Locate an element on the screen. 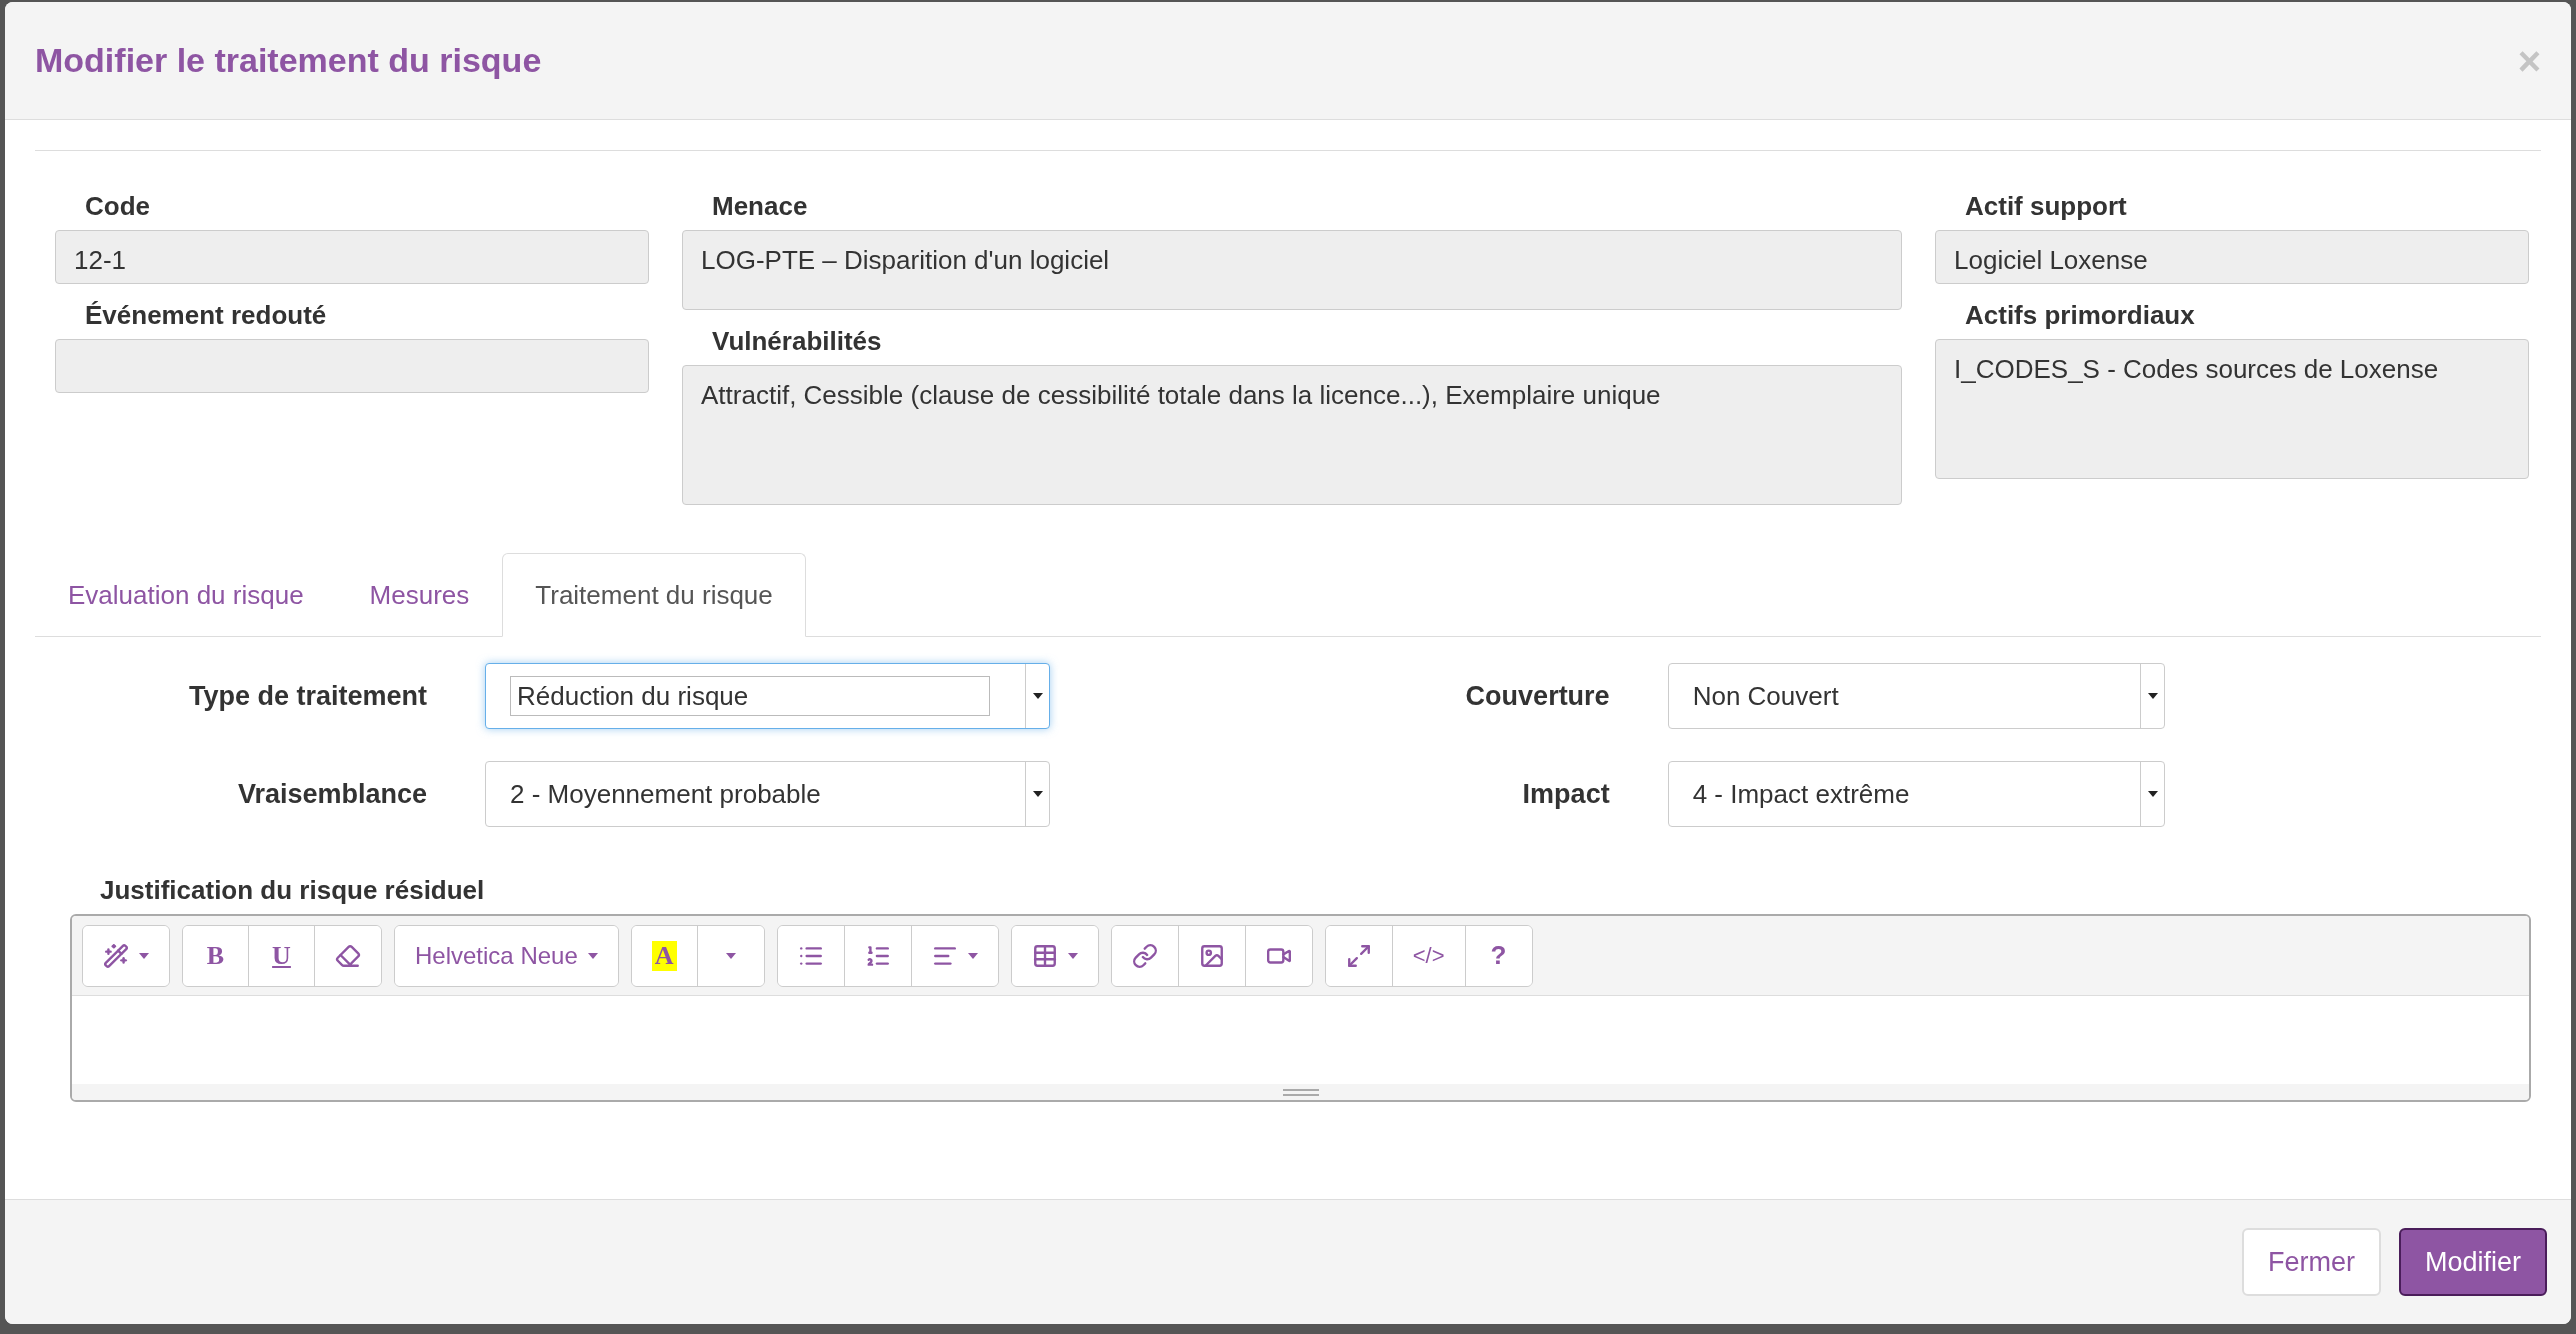  close-dialog-button: Fermer is located at coordinates (2311, 1262).